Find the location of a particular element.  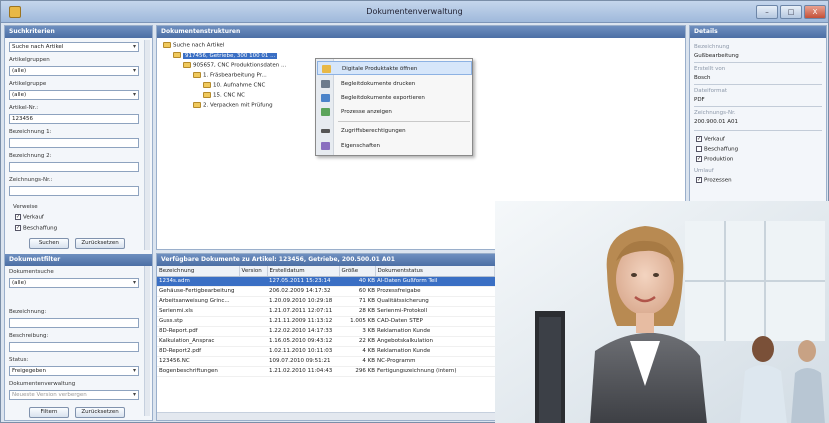

table-cell: 71 KB is located at coordinates (357, 301).